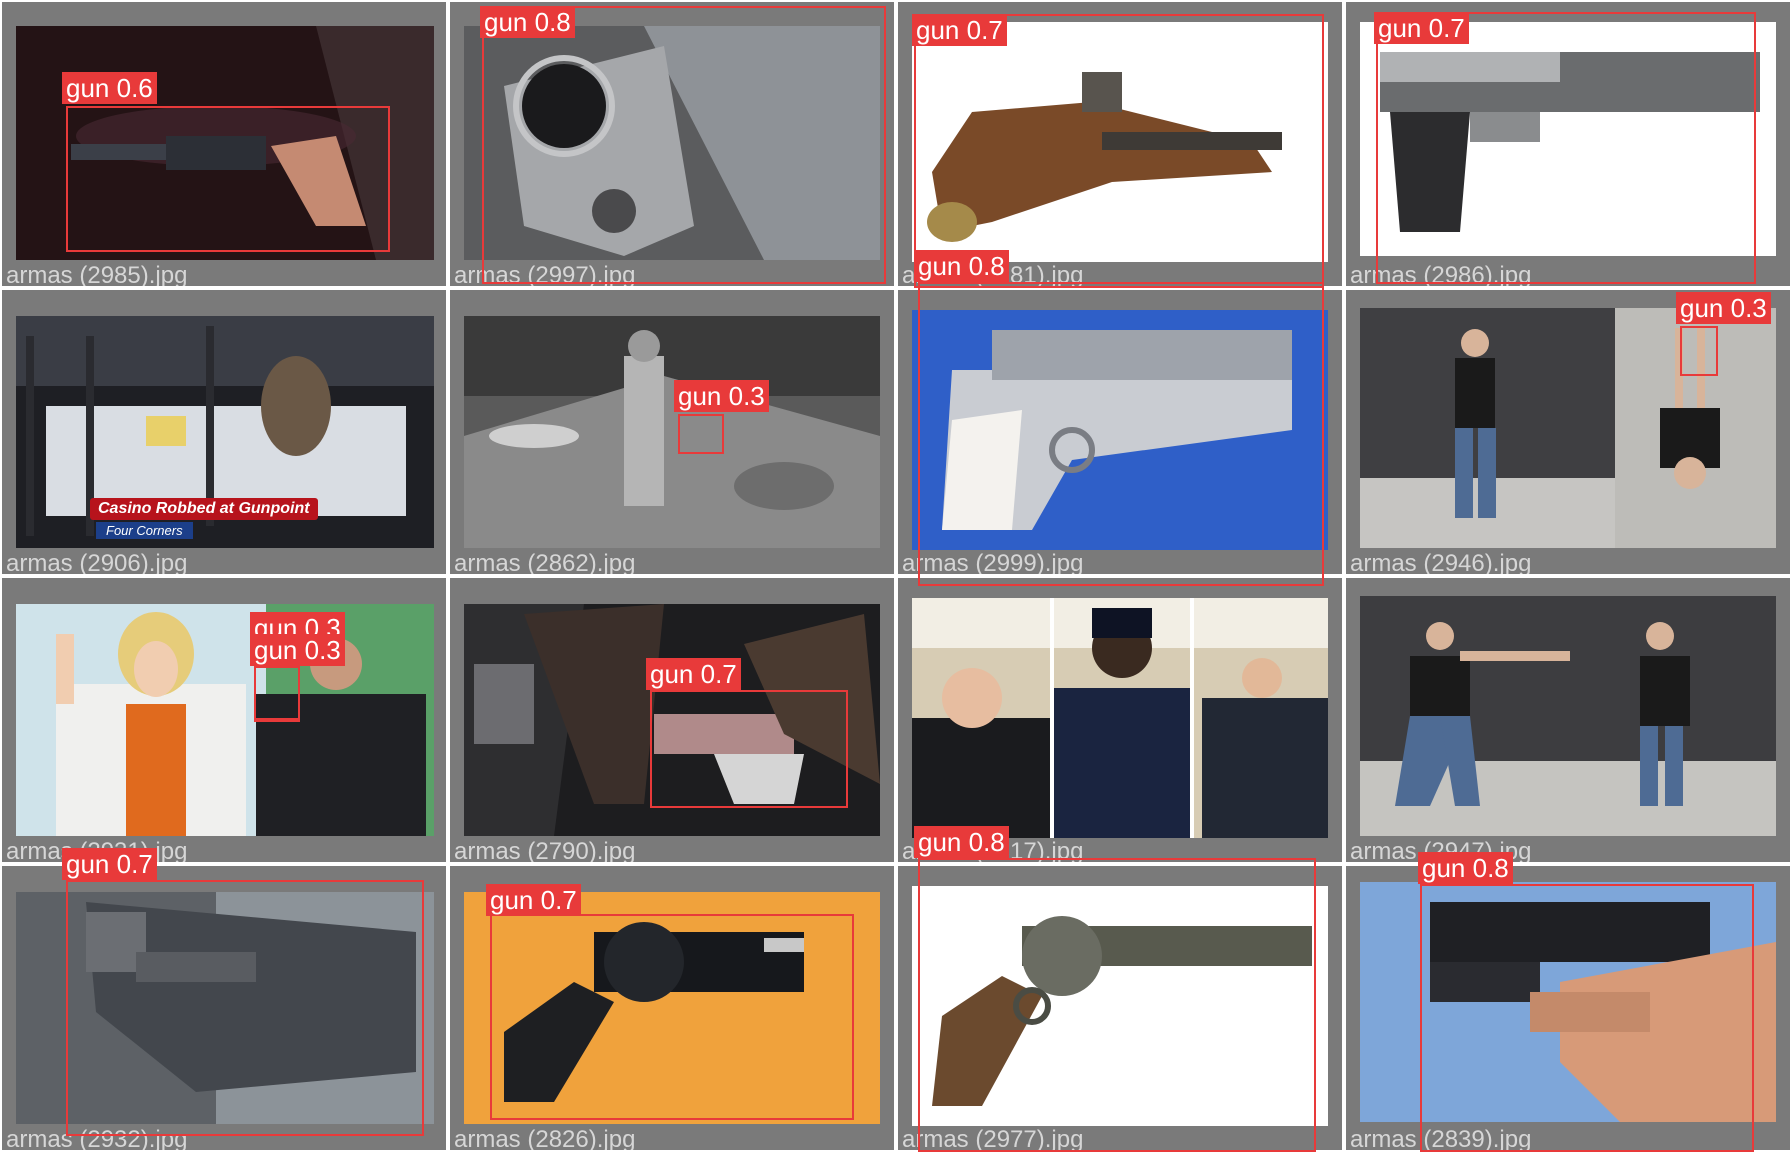 This screenshot has width=1792, height=1152. I want to click on image-filename: armas (2986).jpg, so click(1441, 274).